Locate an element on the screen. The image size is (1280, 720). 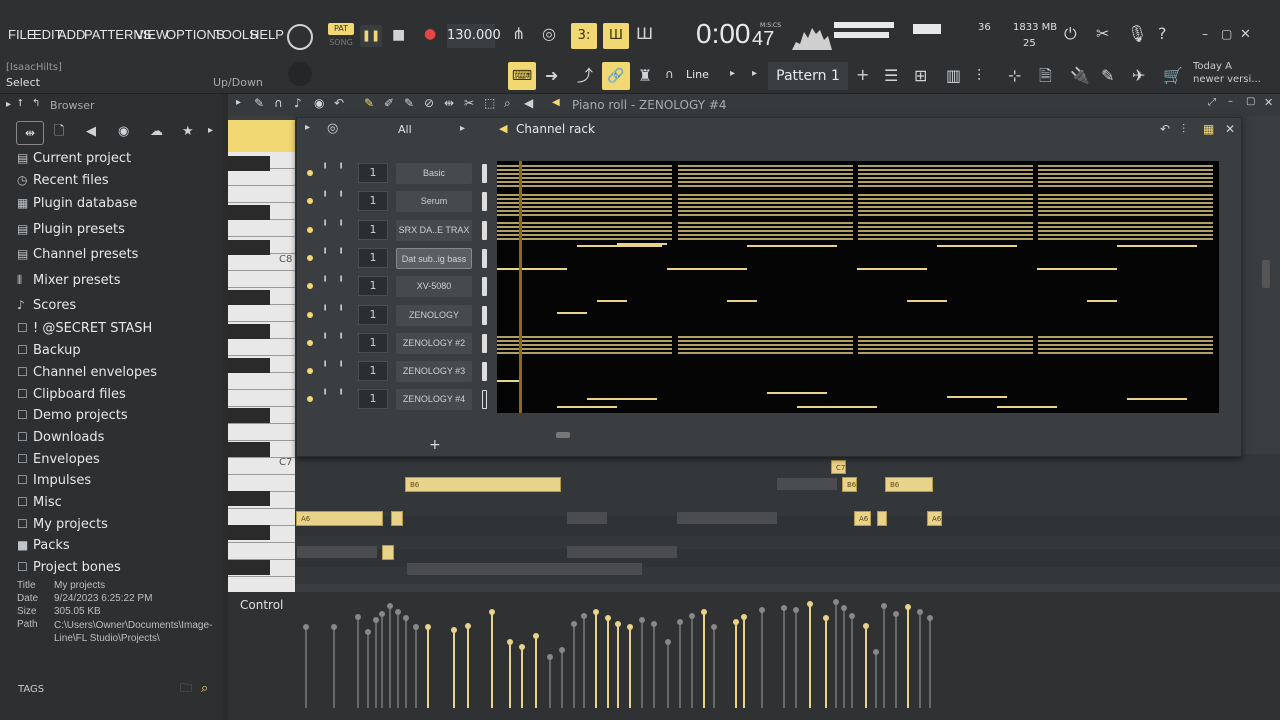
master-pitch-slider is located at coordinates (927, 29).